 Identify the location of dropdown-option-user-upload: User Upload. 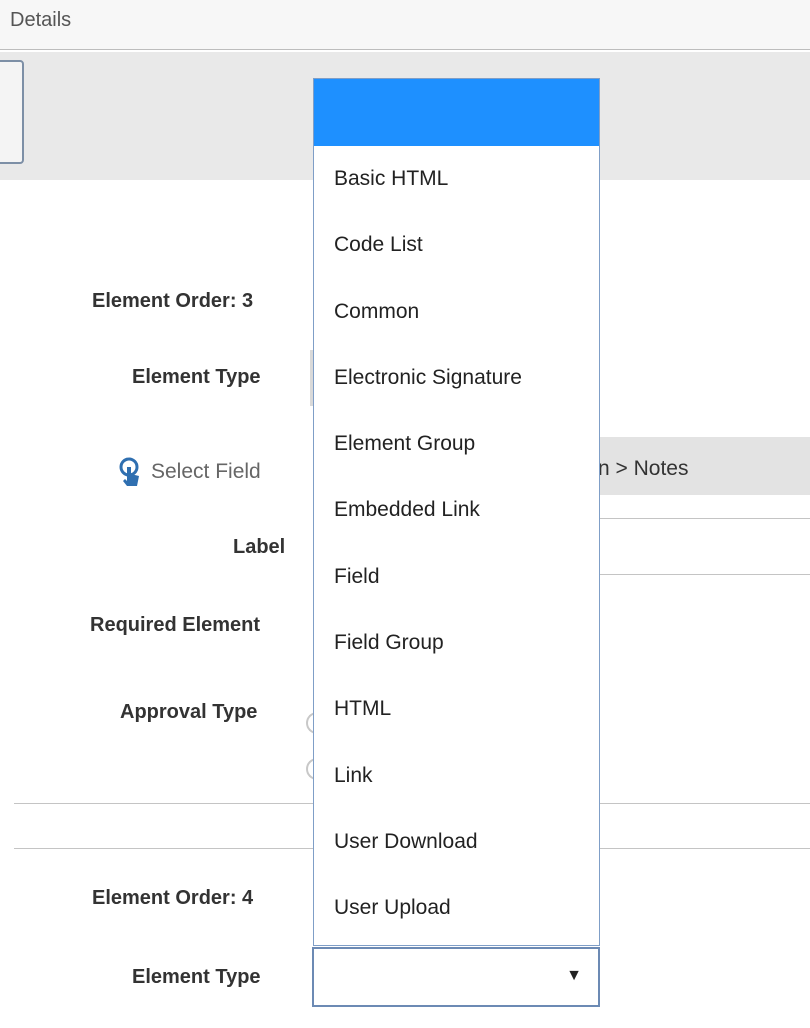
(456, 908).